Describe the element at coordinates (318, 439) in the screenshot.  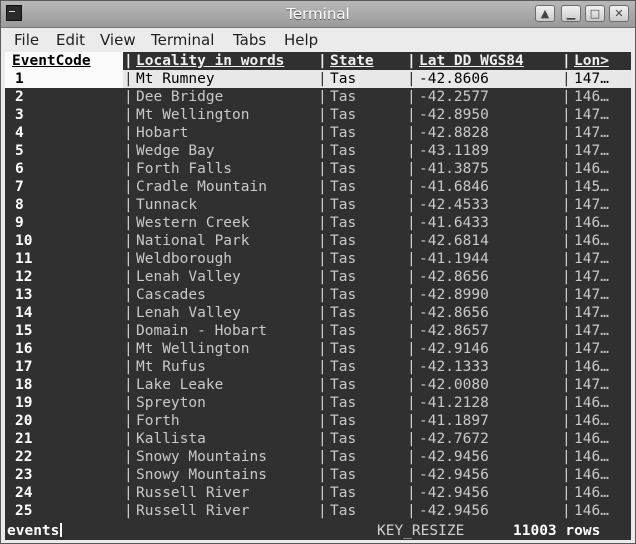
I see `table-row: 21 Kallista Tas -42.7672 146… | | | |` at that location.